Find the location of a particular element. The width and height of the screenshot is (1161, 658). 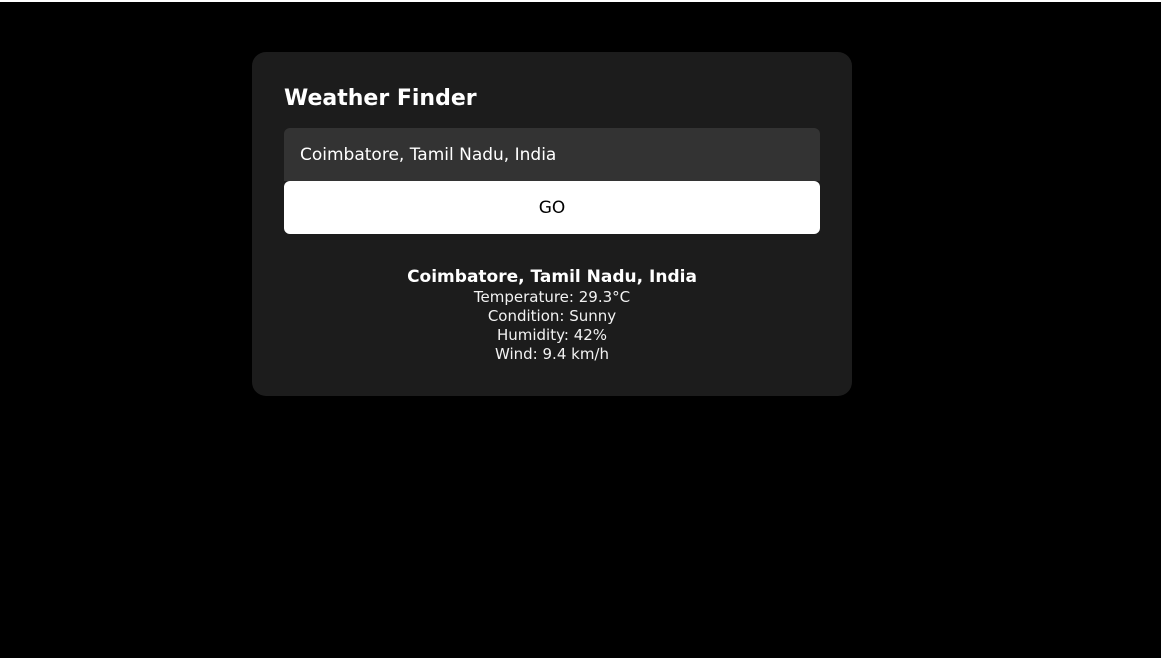

result-humidity: Humidity: 42% is located at coordinates (552, 335).